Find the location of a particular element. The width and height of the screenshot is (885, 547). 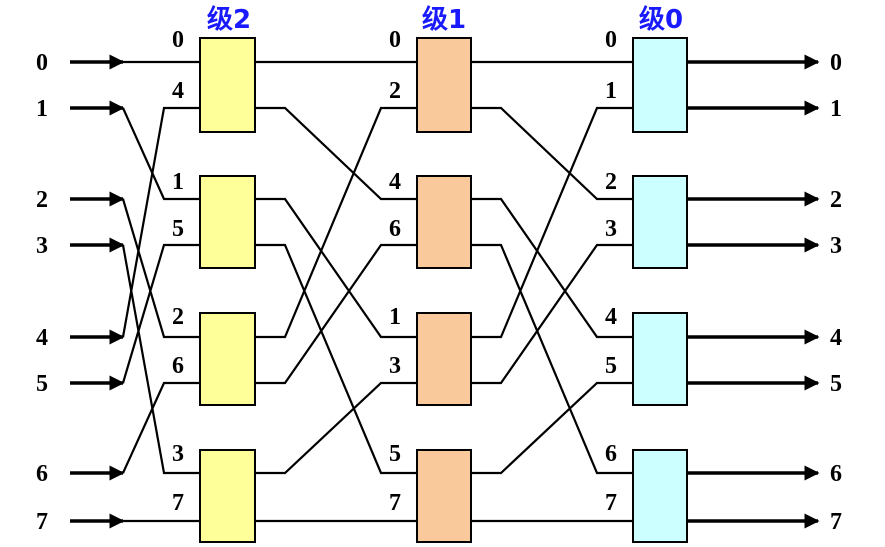

output-label: 1 is located at coordinates (836, 109).